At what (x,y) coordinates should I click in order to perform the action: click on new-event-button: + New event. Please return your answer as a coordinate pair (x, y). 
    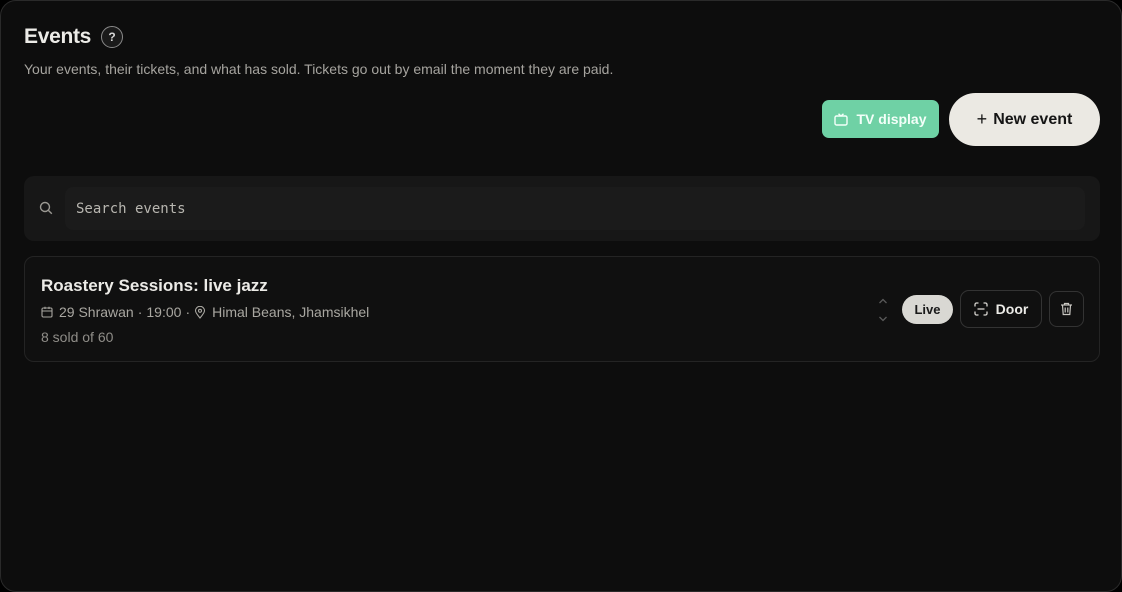
    Looking at the image, I should click on (1024, 119).